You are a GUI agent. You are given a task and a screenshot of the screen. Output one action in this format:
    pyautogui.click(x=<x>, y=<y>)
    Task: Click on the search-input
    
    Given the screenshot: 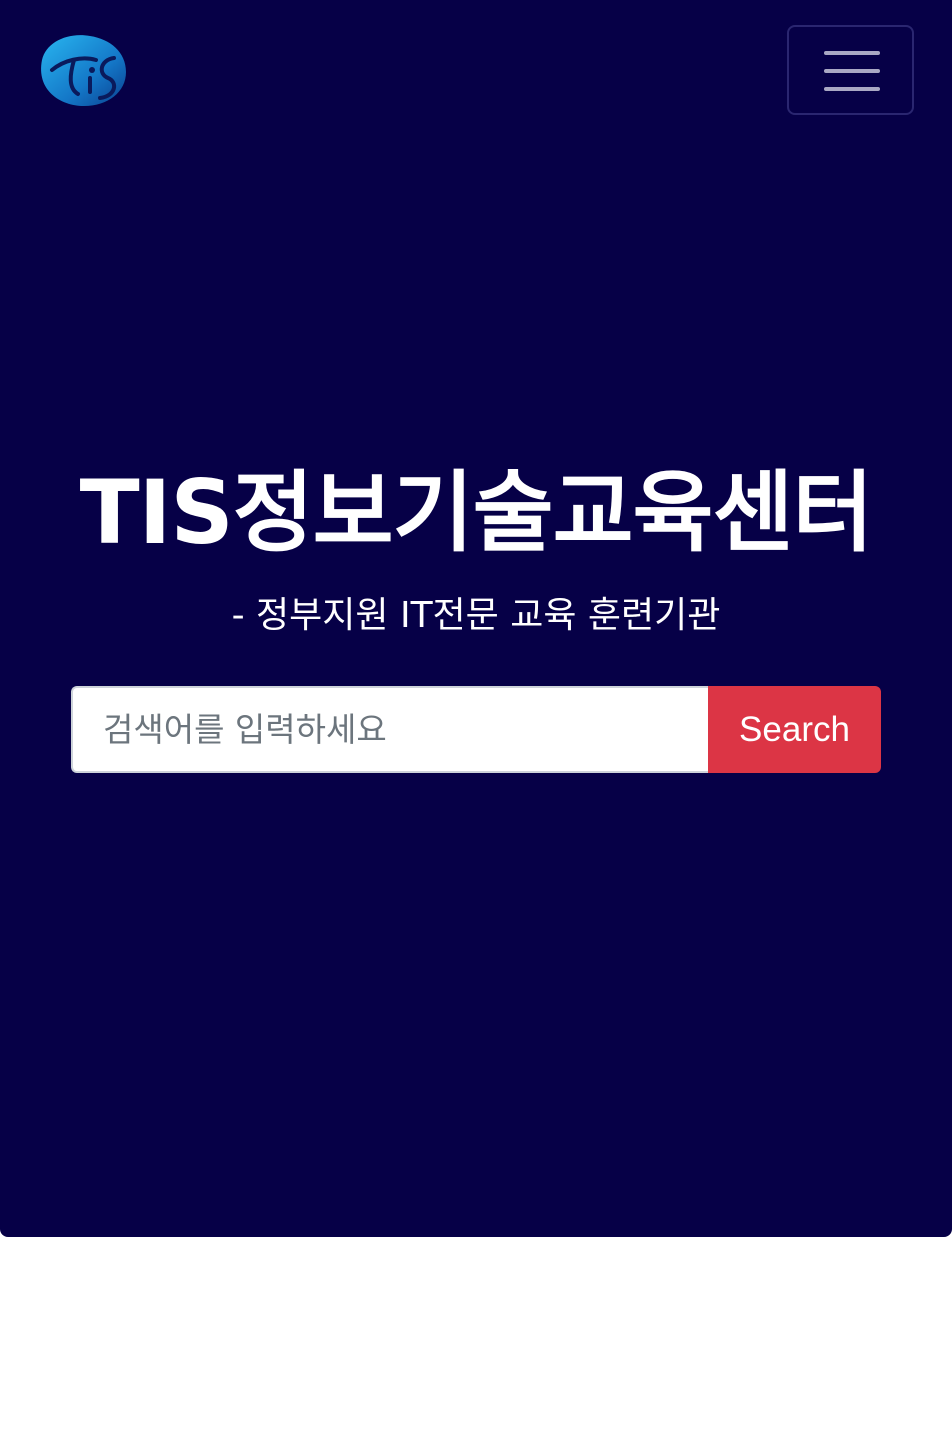 What is the action you would take?
    pyautogui.click(x=389, y=729)
    